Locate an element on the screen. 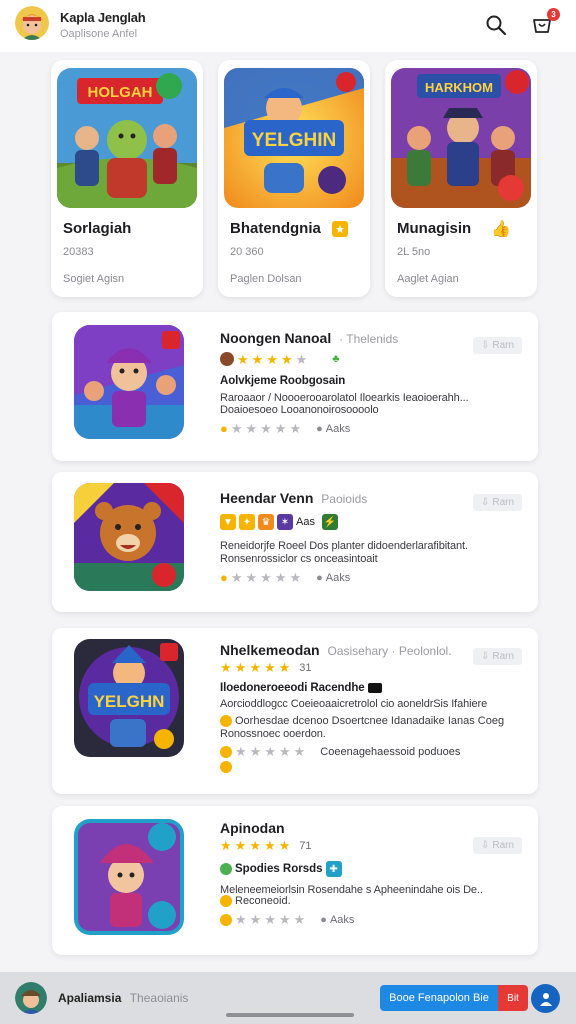  list-headline-text: Iloedoneroeeodi Racendhe is located at coordinates (292, 688).